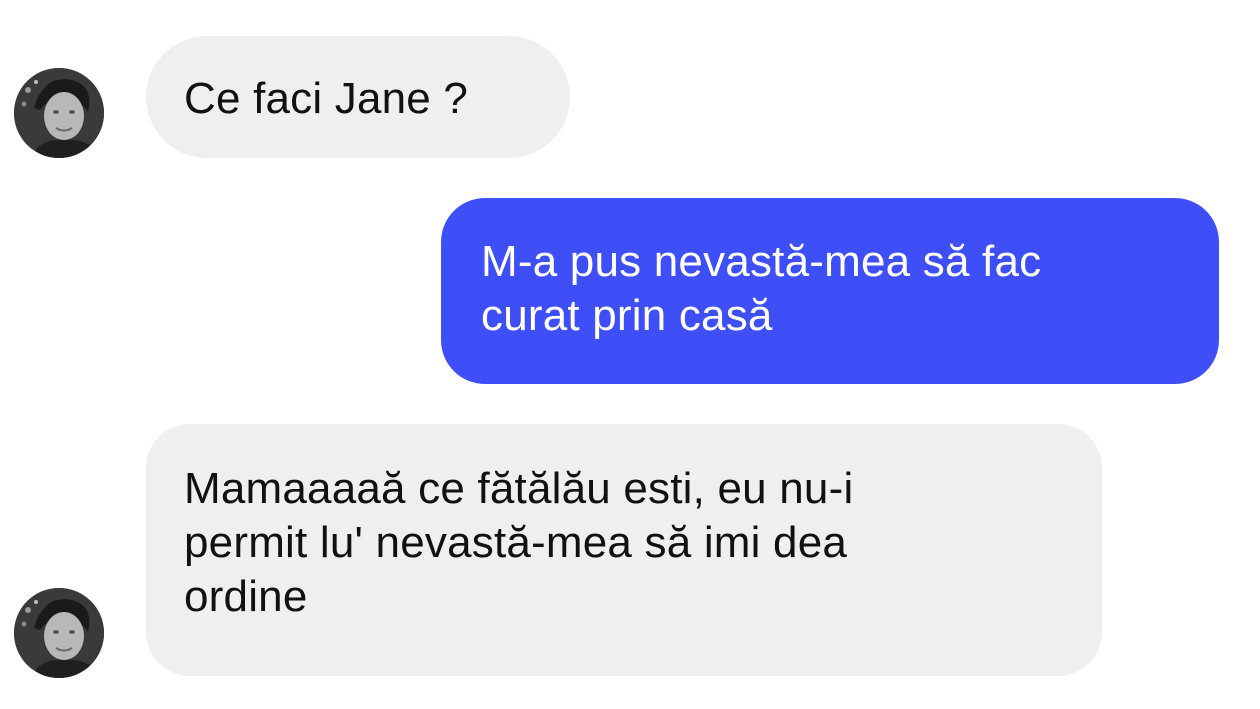 Image resolution: width=1260 pixels, height=709 pixels. Describe the element at coordinates (519, 488) in the screenshot. I see `message-text: Mamaaaaă ce fătălău esti, eu nu-i` at that location.